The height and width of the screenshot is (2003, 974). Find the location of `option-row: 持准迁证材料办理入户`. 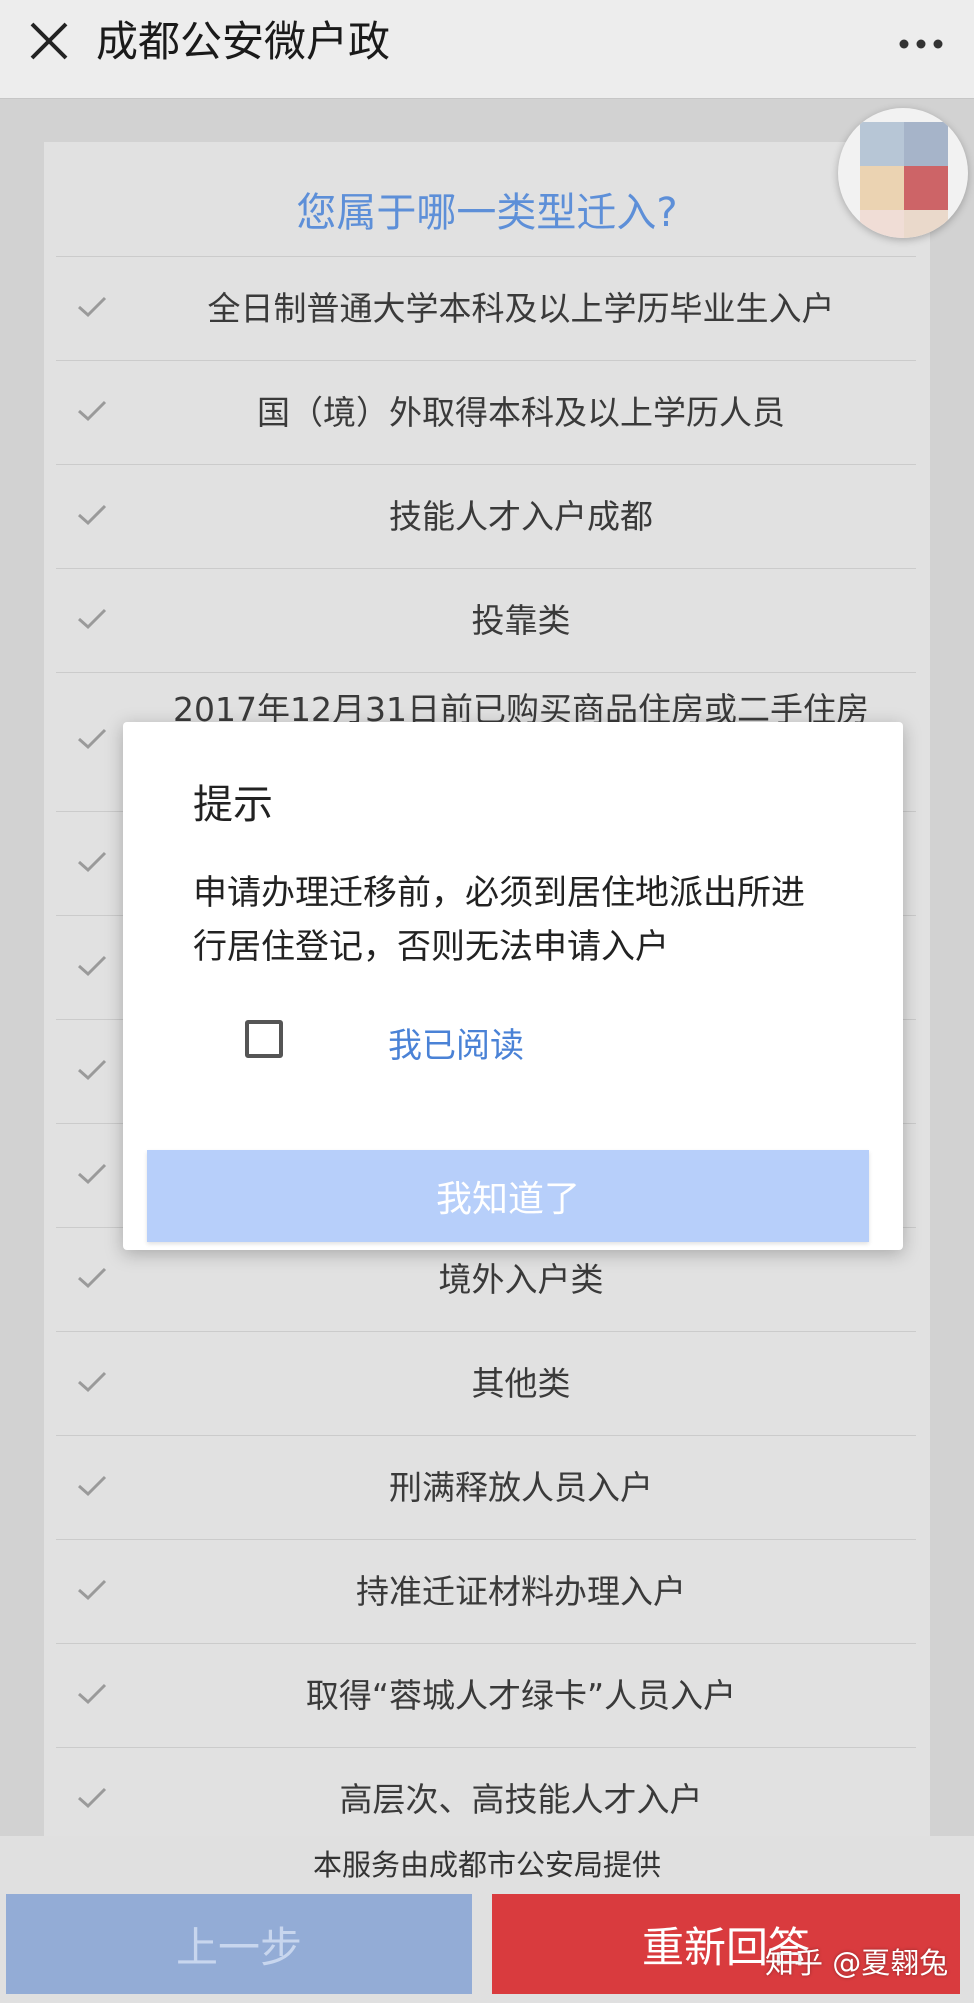

option-row: 持准迁证材料办理入户 is located at coordinates (486, 1591).